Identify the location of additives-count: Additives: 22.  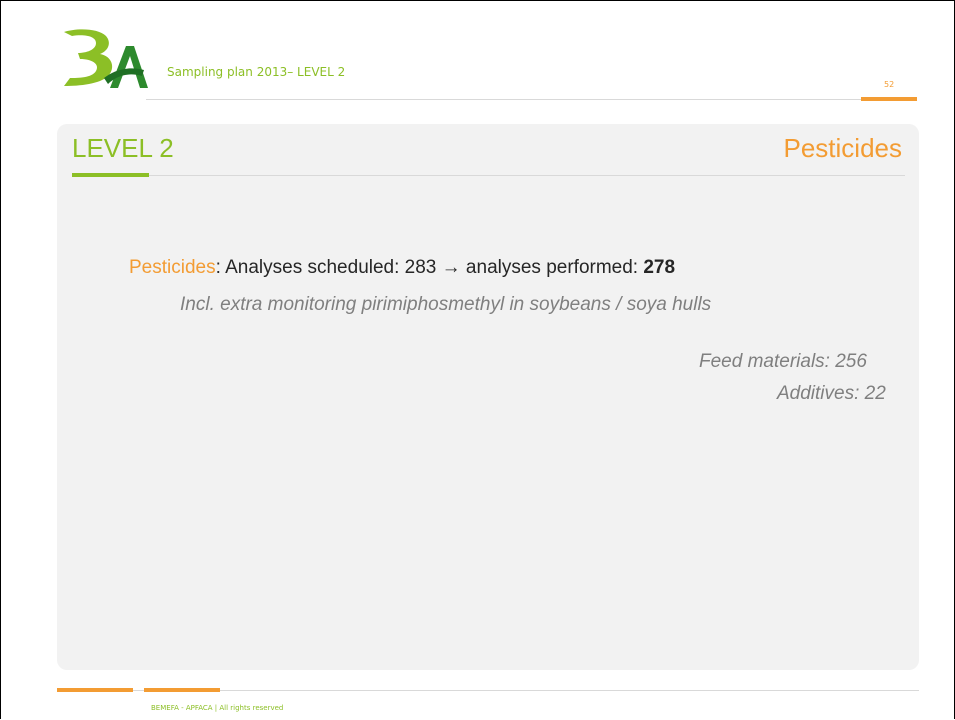
(831, 393).